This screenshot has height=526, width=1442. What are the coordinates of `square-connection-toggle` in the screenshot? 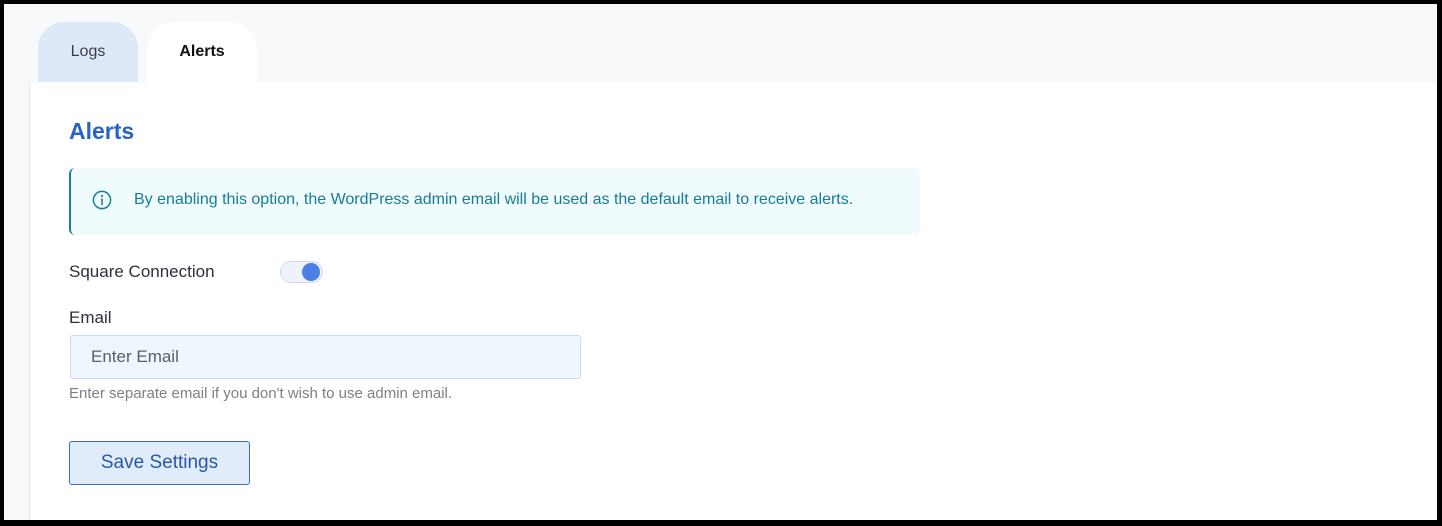 It's located at (301, 272).